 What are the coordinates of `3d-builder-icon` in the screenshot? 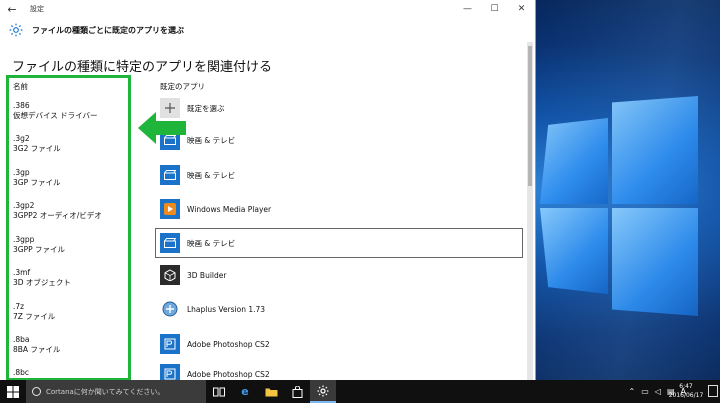 It's located at (170, 275).